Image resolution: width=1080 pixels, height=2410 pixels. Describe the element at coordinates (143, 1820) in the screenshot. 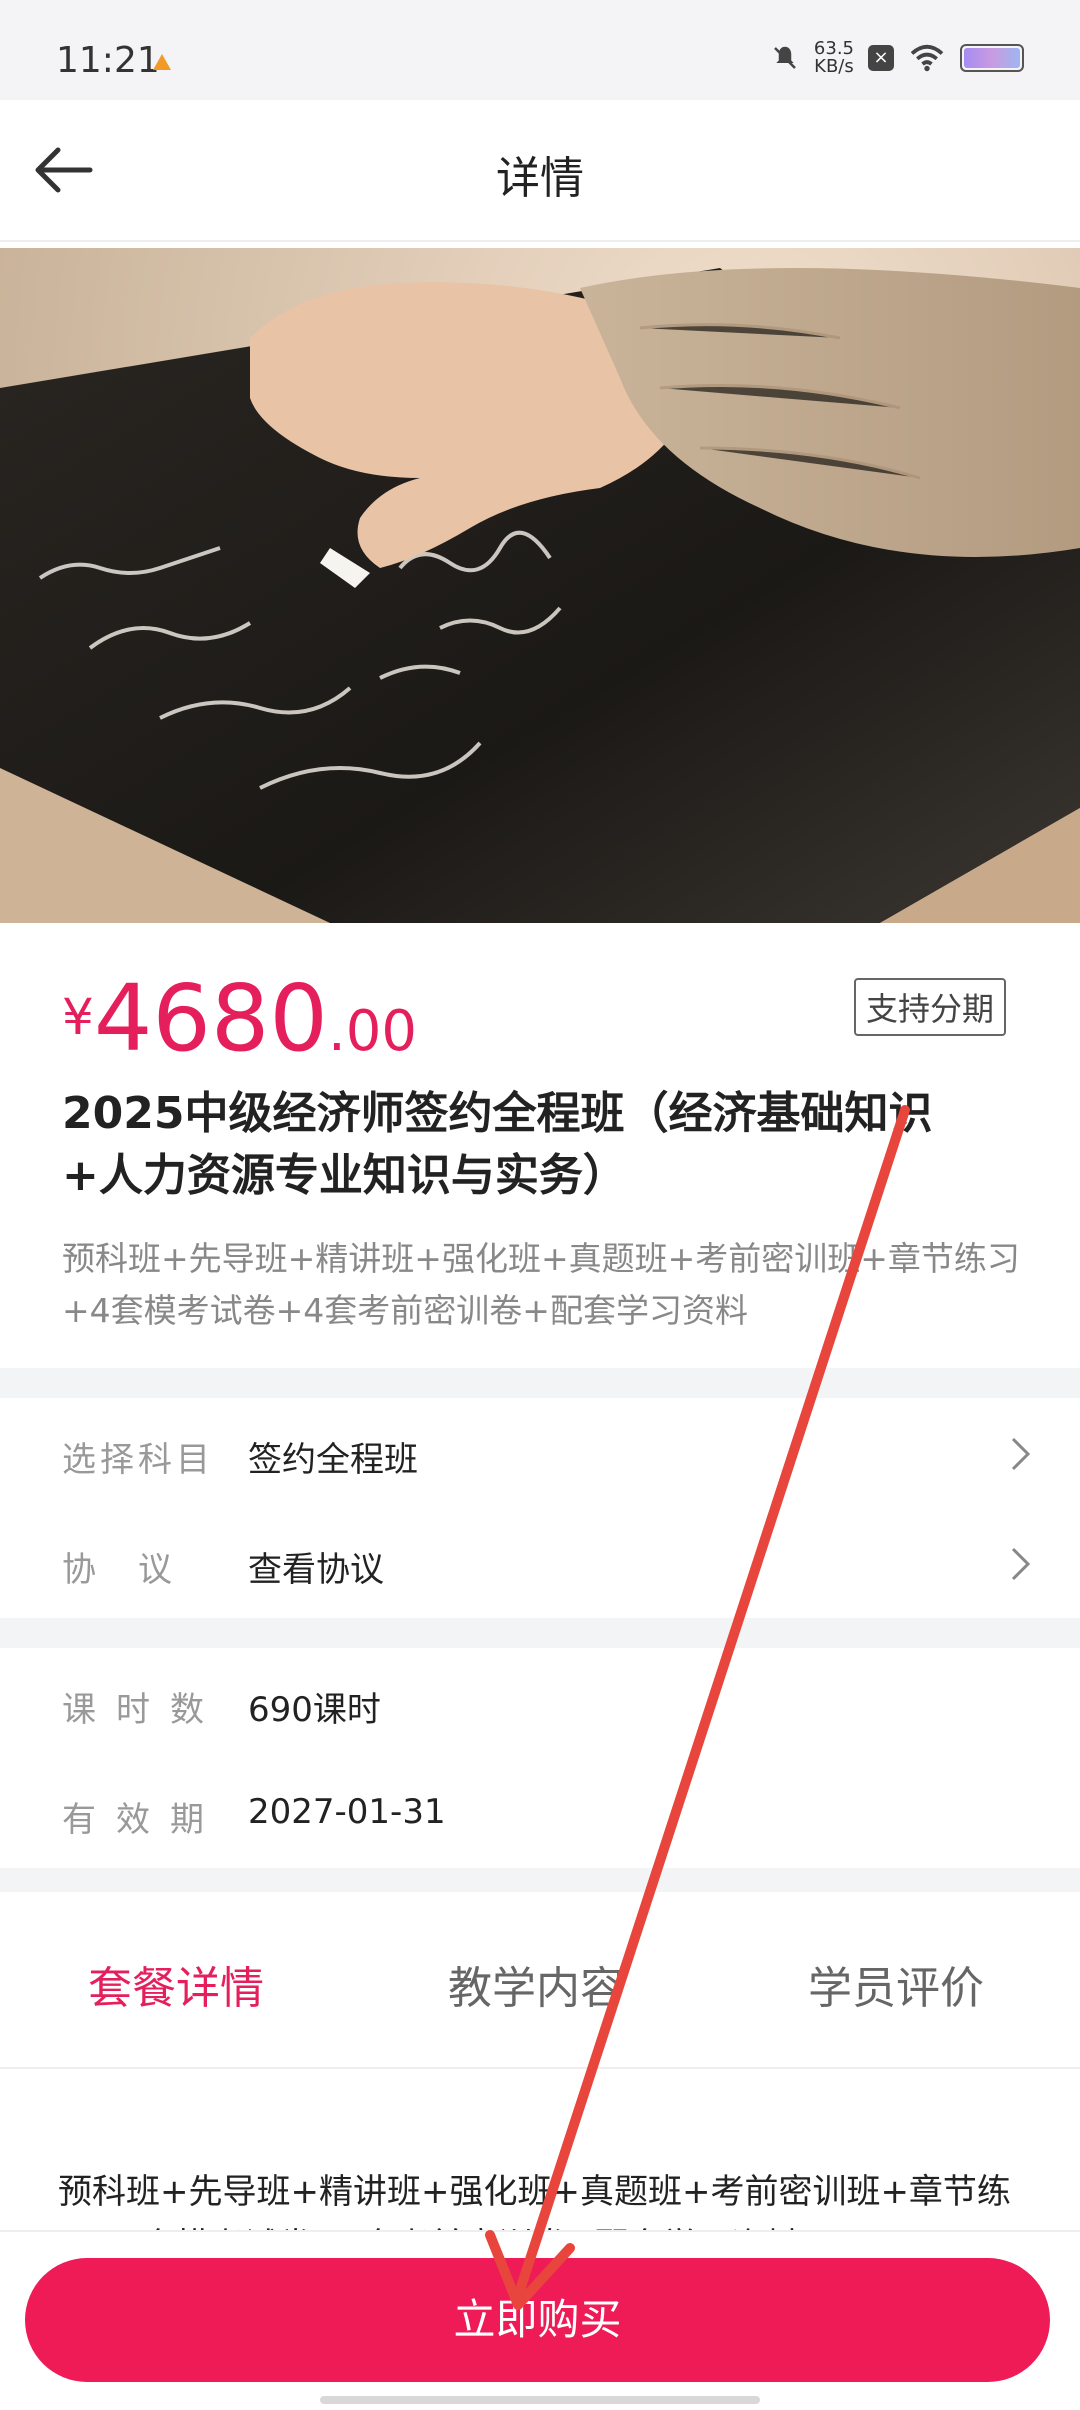

I see `row-label: 有效期` at that location.